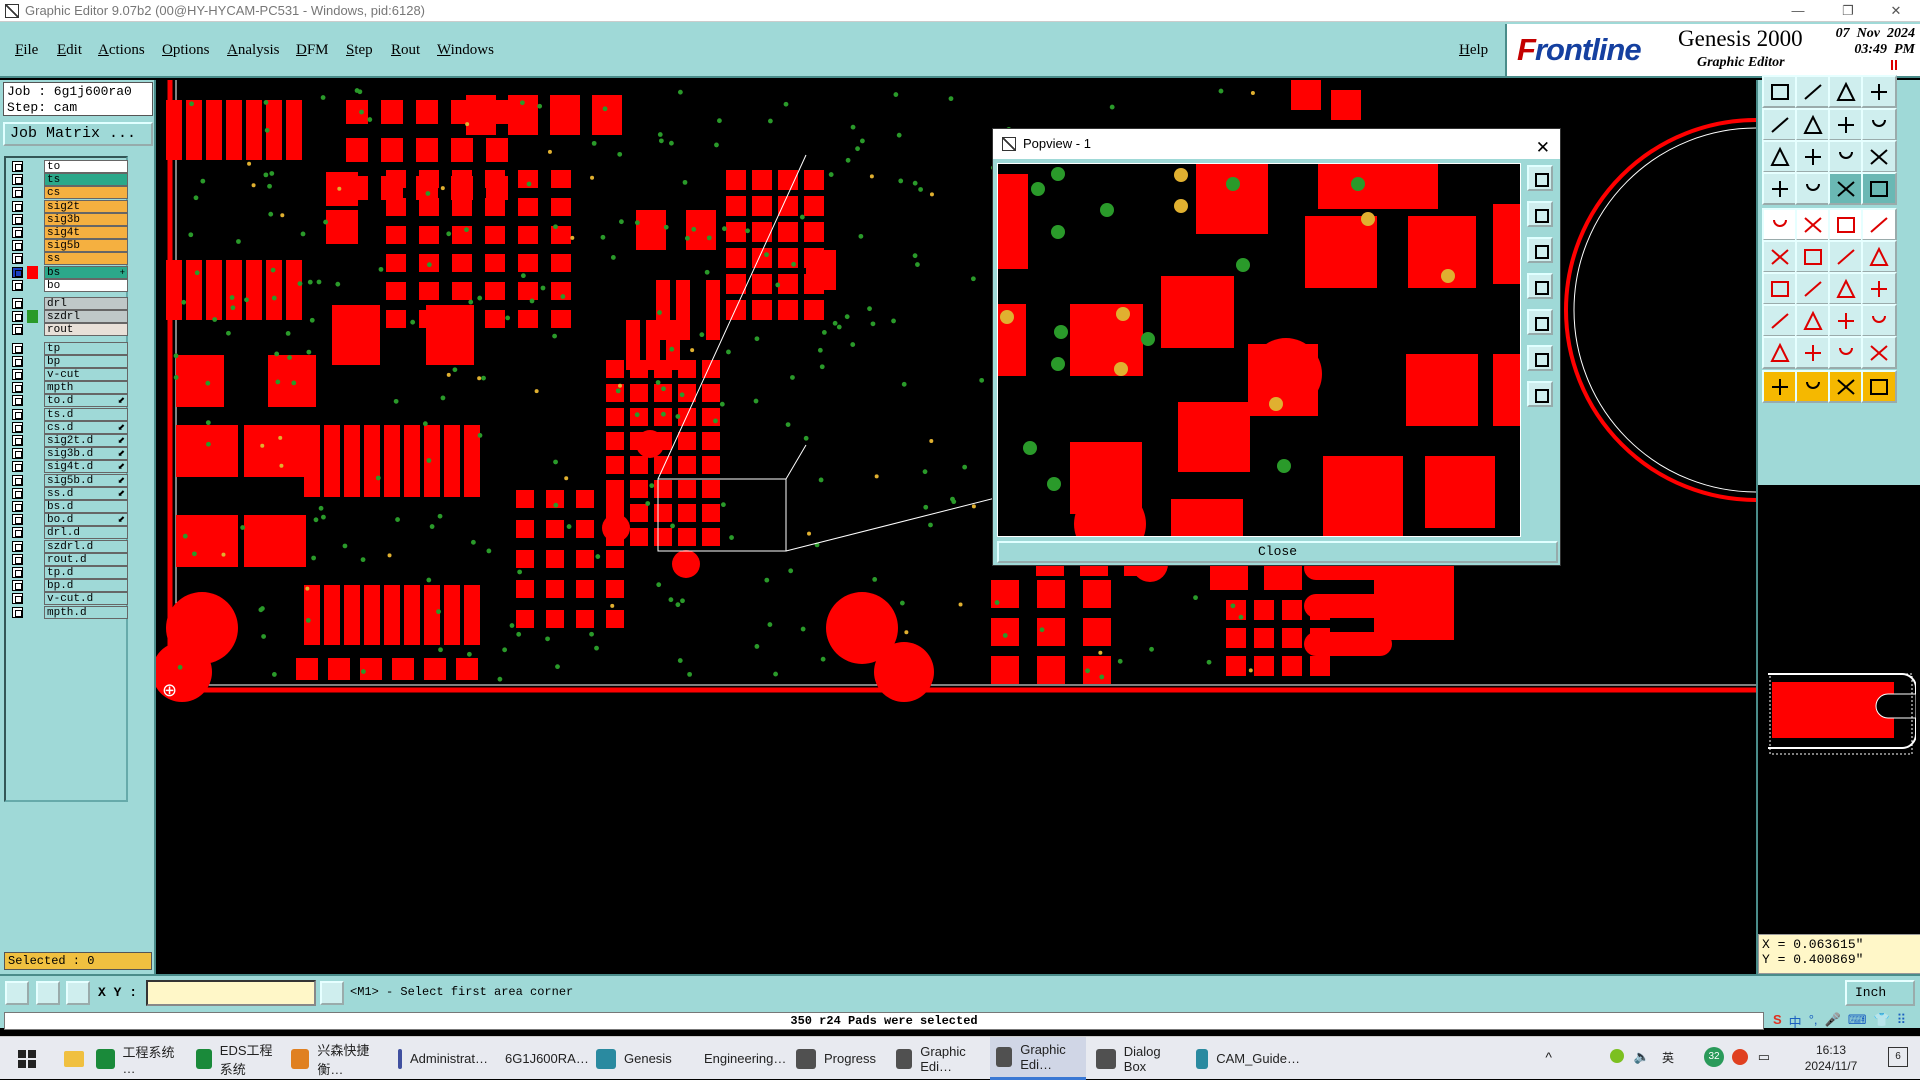 Image resolution: width=1920 pixels, height=1080 pixels. I want to click on layer-row: mpth.d, so click(68, 612).